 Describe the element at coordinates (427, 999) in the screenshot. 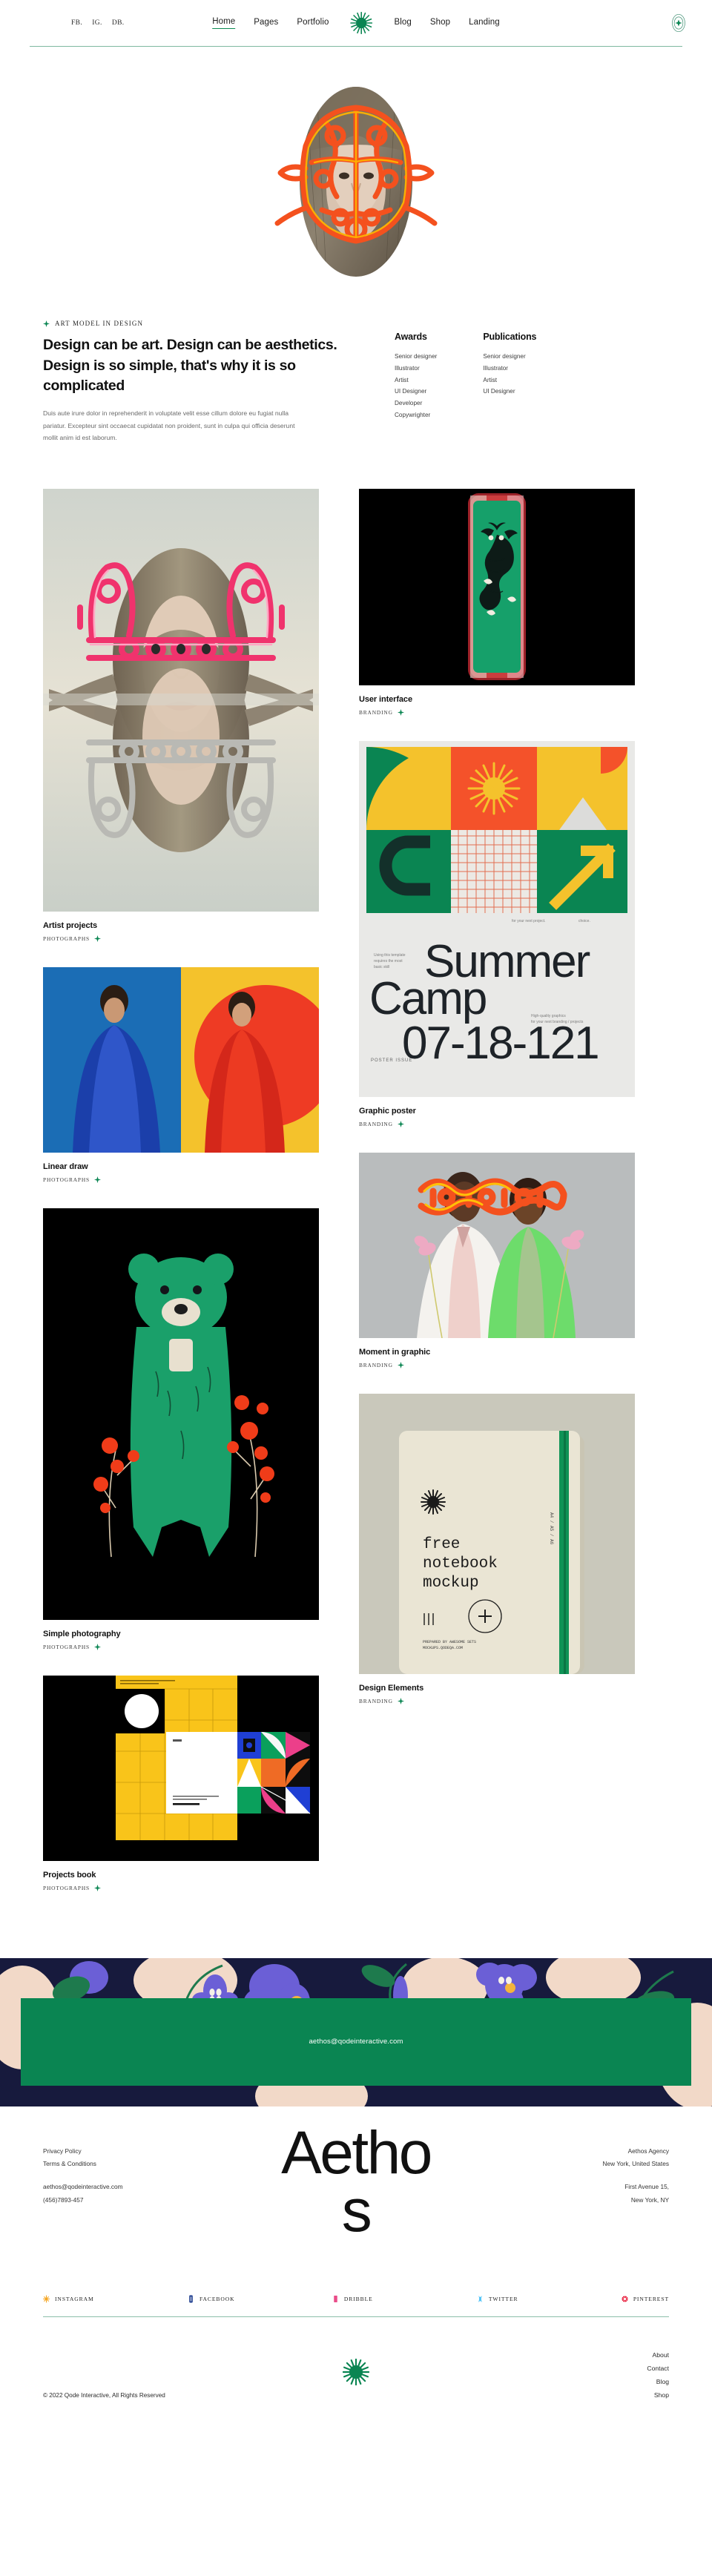

I see `poster-line-2: Camp` at that location.